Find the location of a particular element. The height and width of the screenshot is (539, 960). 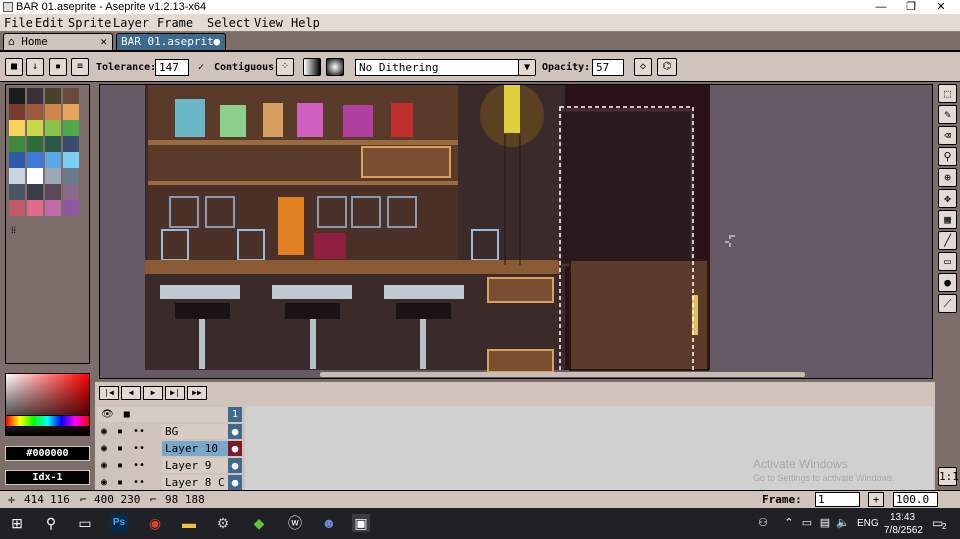

symmetry-icon: ⌬ is located at coordinates (667, 67).